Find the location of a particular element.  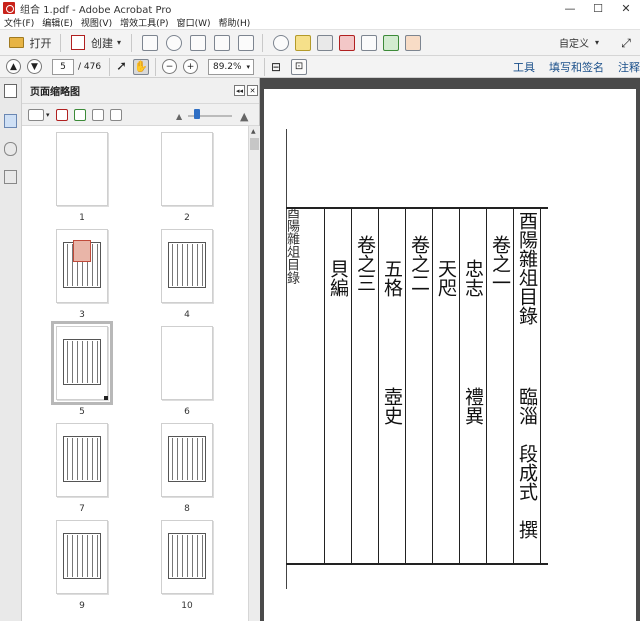

menu-plugins: 增效工具(P) is located at coordinates (144, 22).